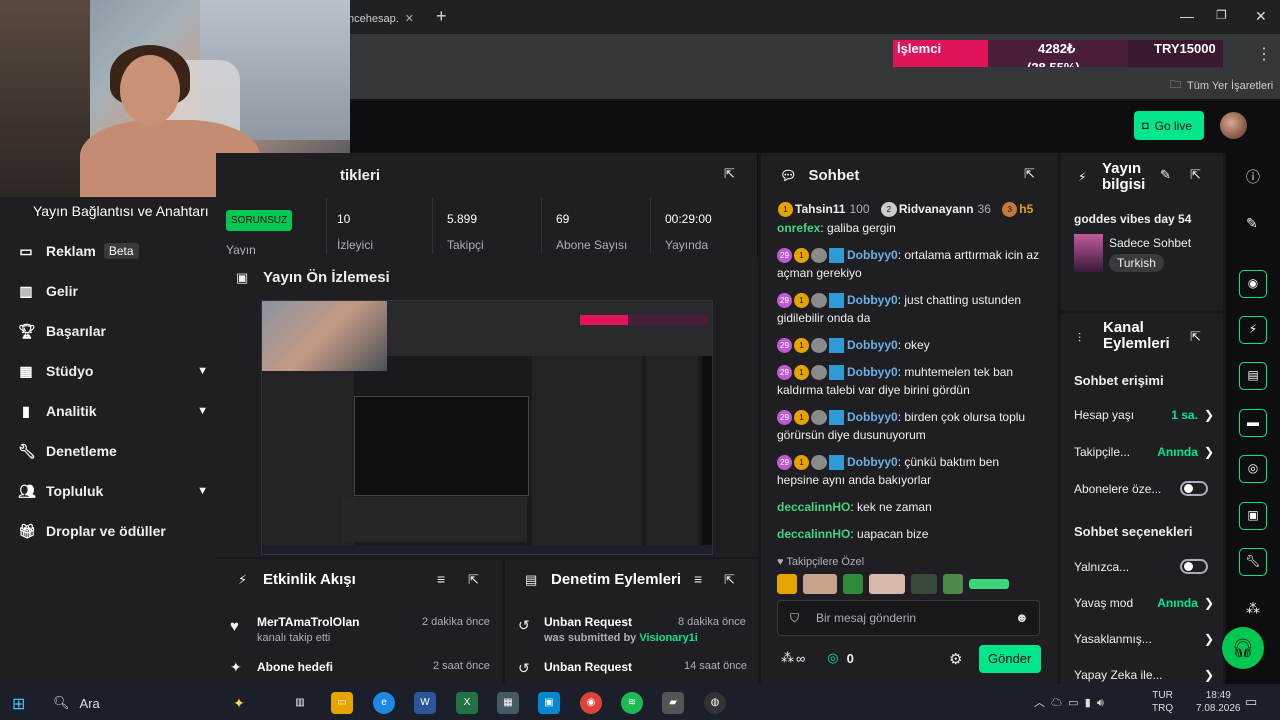 This screenshot has width=1280, height=720. Describe the element at coordinates (1165, 175) in the screenshot. I see `pencil-icon: ✎` at that location.